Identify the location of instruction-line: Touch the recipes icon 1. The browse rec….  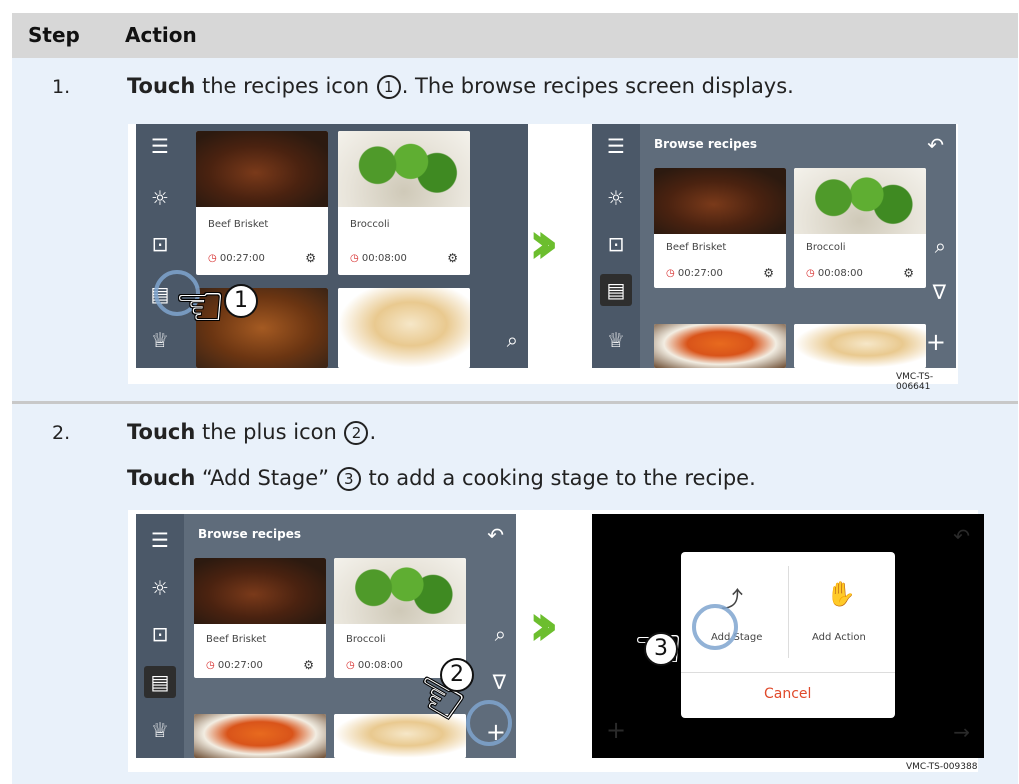
(460, 86).